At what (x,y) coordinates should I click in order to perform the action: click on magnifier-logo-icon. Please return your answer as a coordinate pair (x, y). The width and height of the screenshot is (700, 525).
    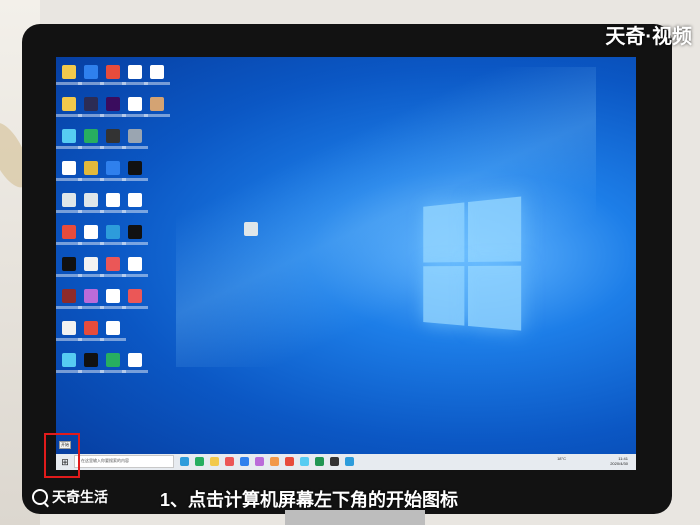
    Looking at the image, I should click on (40, 497).